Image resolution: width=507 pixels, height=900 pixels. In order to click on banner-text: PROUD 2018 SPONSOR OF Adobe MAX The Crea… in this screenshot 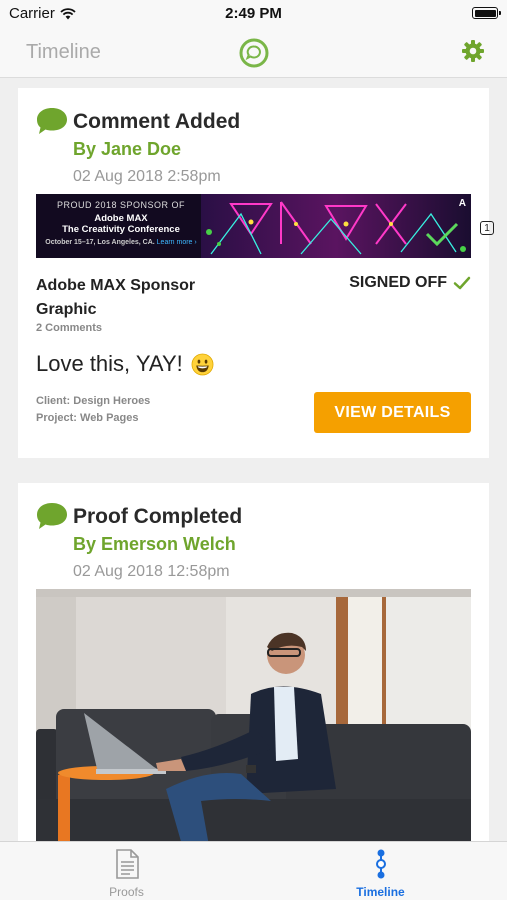, I will do `click(121, 224)`.